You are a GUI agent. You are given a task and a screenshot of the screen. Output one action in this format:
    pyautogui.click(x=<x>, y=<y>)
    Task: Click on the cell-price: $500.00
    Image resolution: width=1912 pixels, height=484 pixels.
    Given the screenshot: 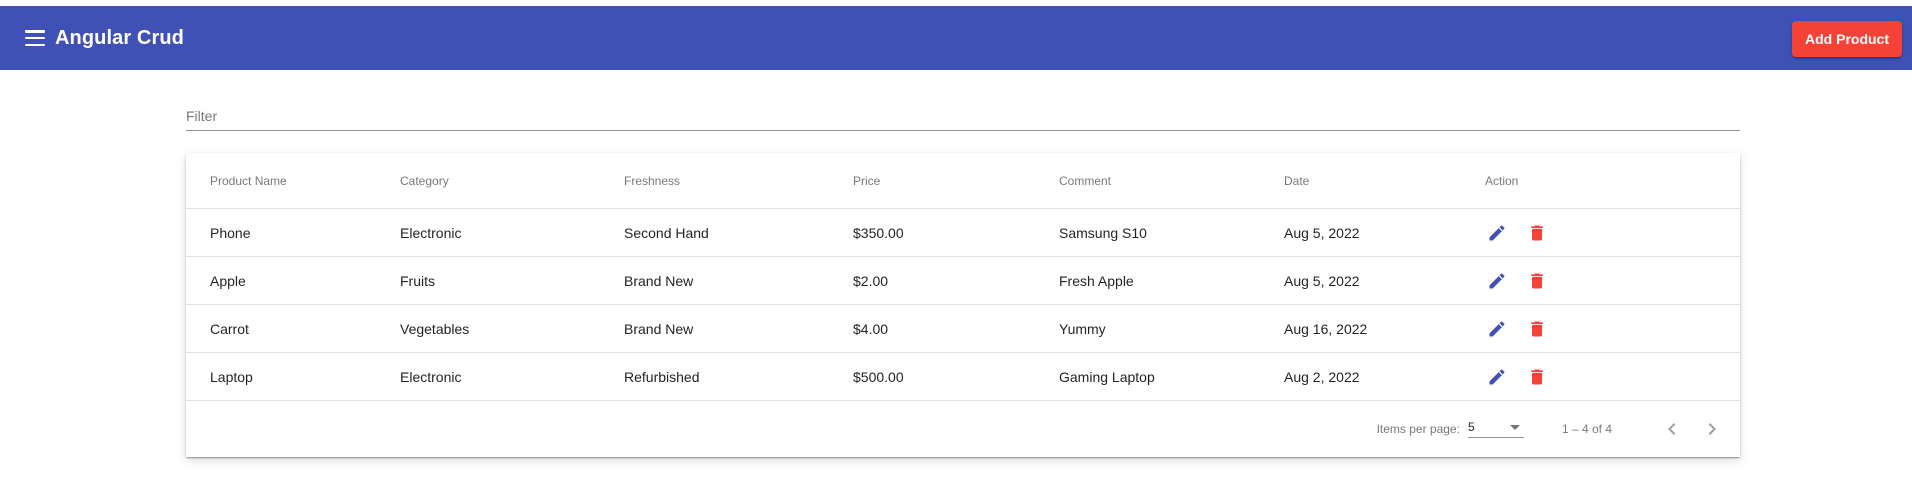 What is the action you would take?
    pyautogui.click(x=956, y=376)
    